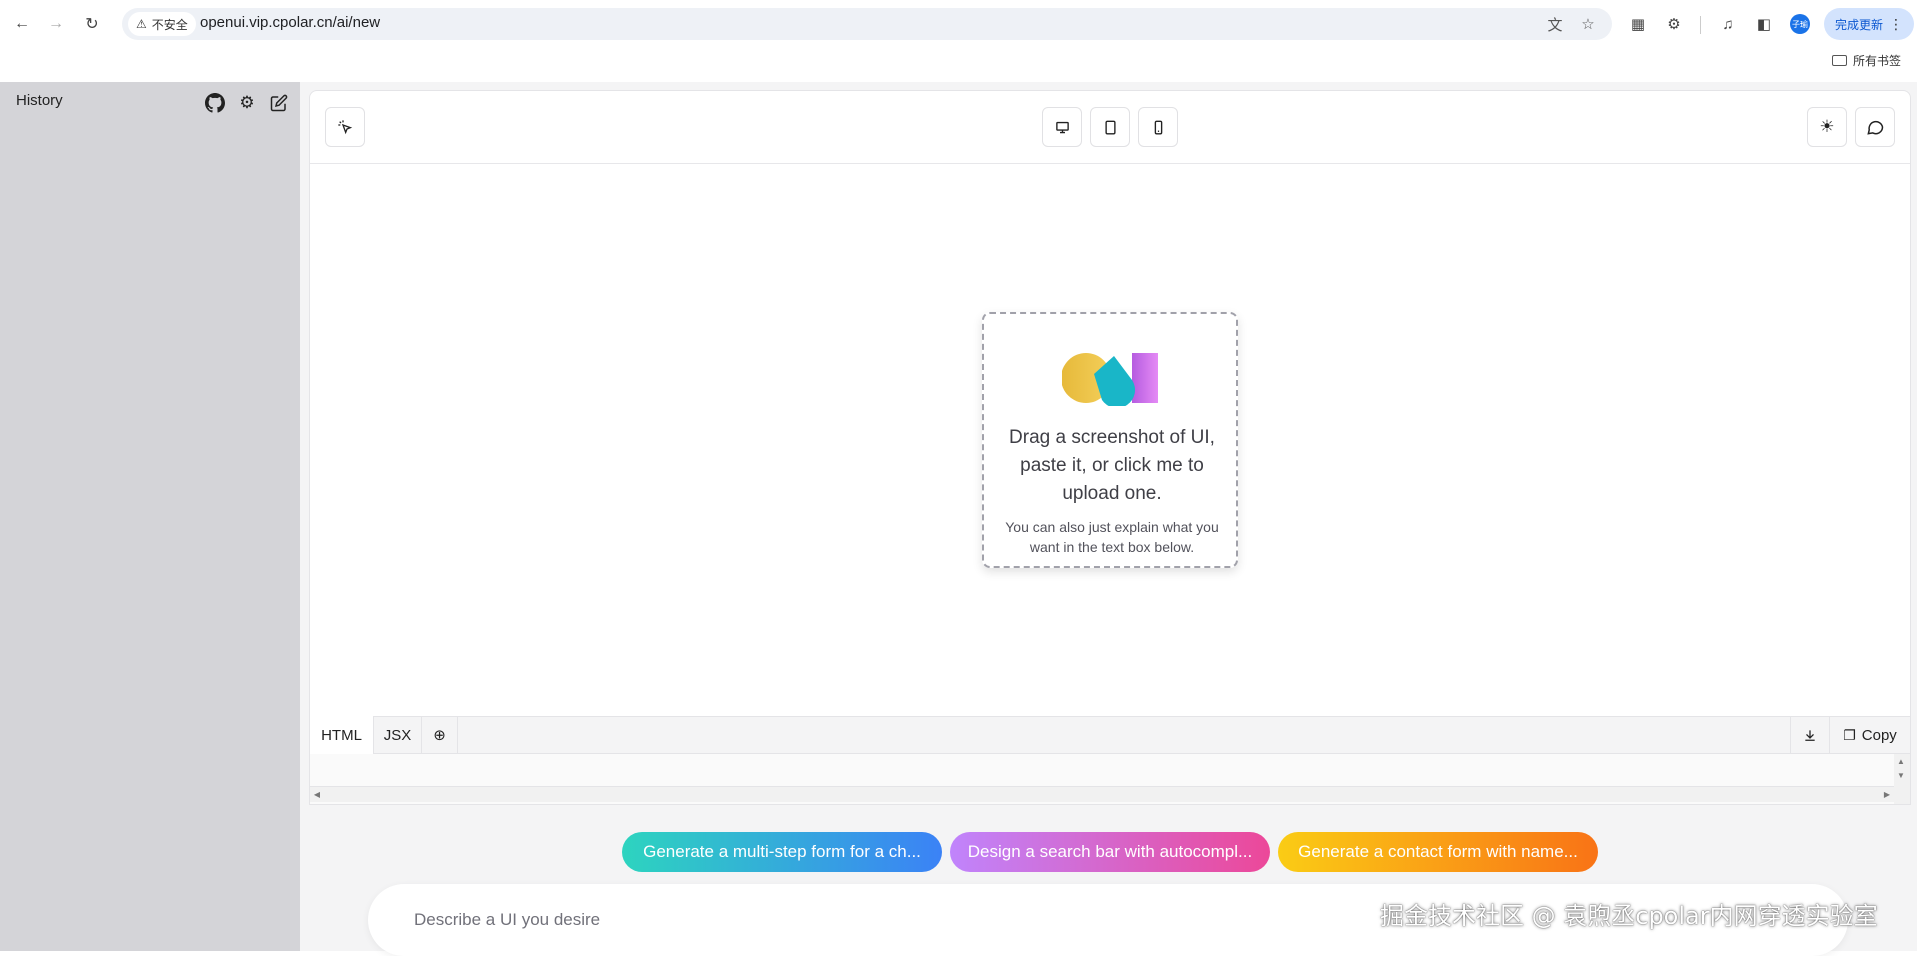  I want to click on history-title: History, so click(39, 100).